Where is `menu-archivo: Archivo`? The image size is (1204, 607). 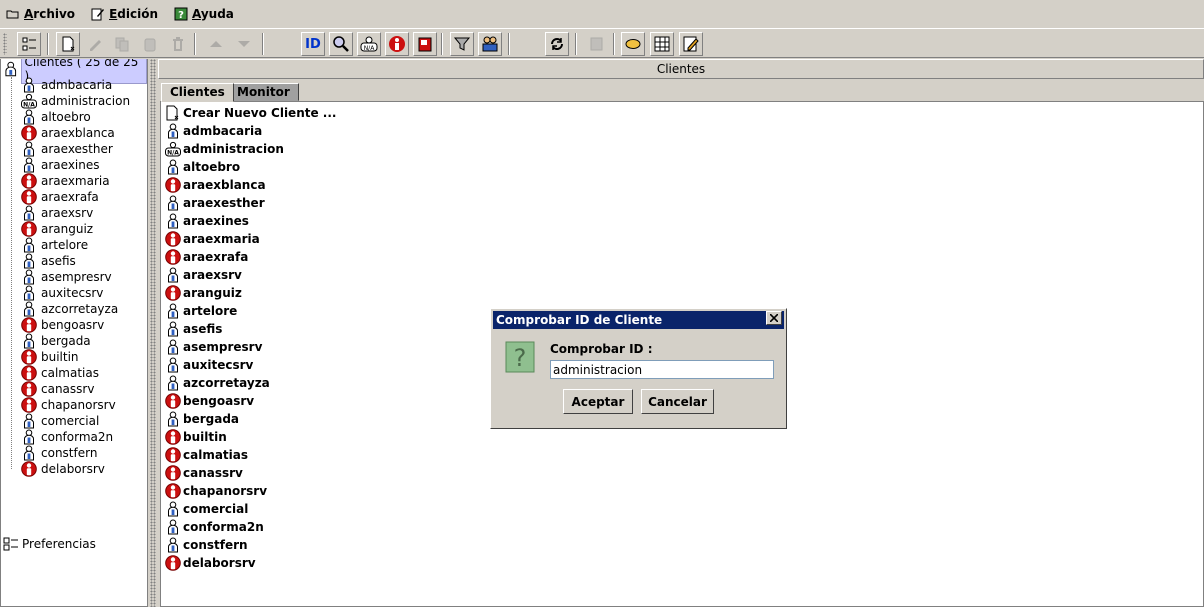
menu-archivo: Archivo is located at coordinates (40, 14).